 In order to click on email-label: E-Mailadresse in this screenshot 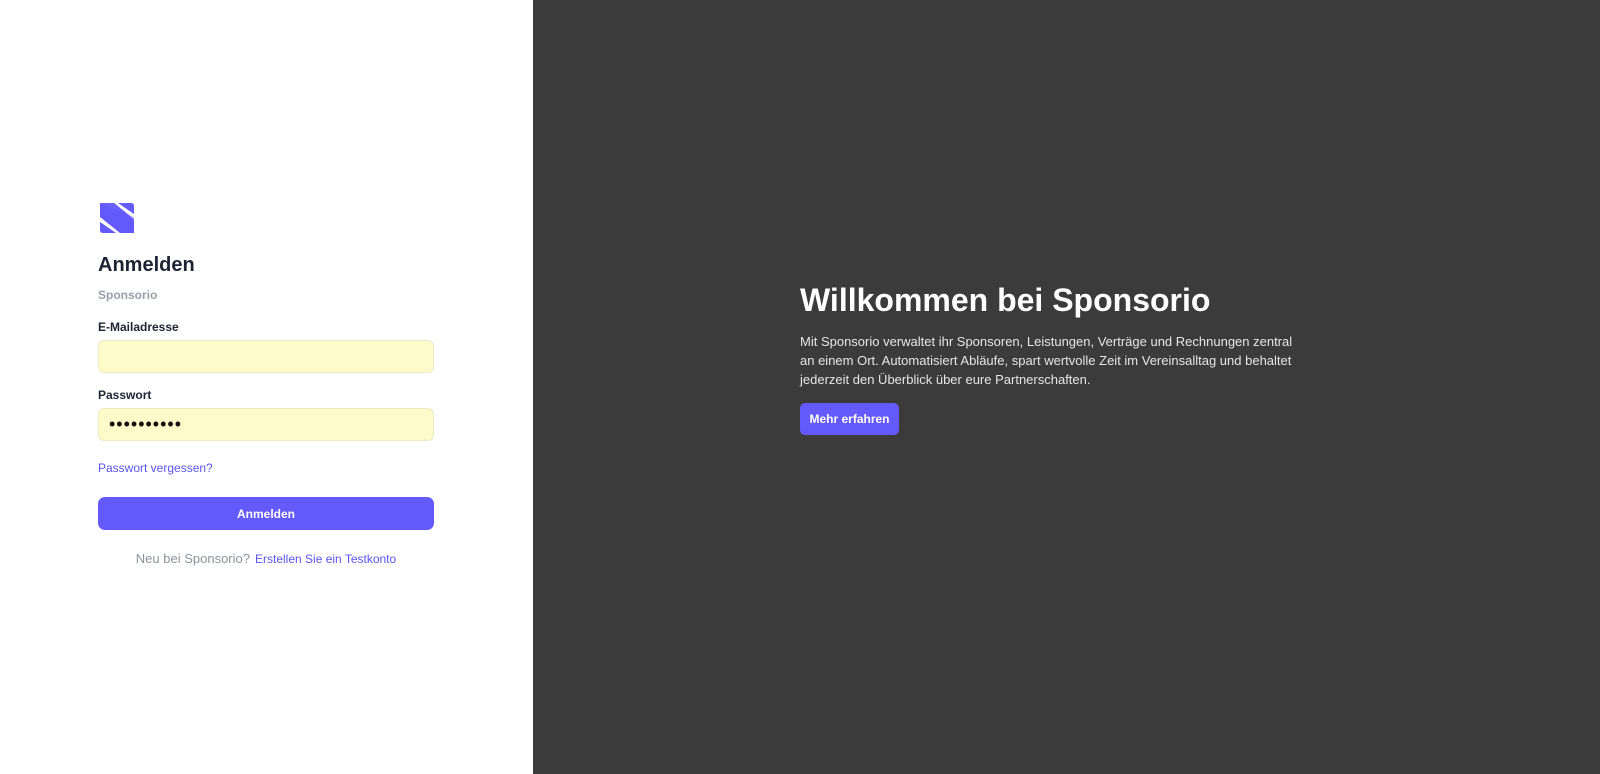, I will do `click(138, 327)`.